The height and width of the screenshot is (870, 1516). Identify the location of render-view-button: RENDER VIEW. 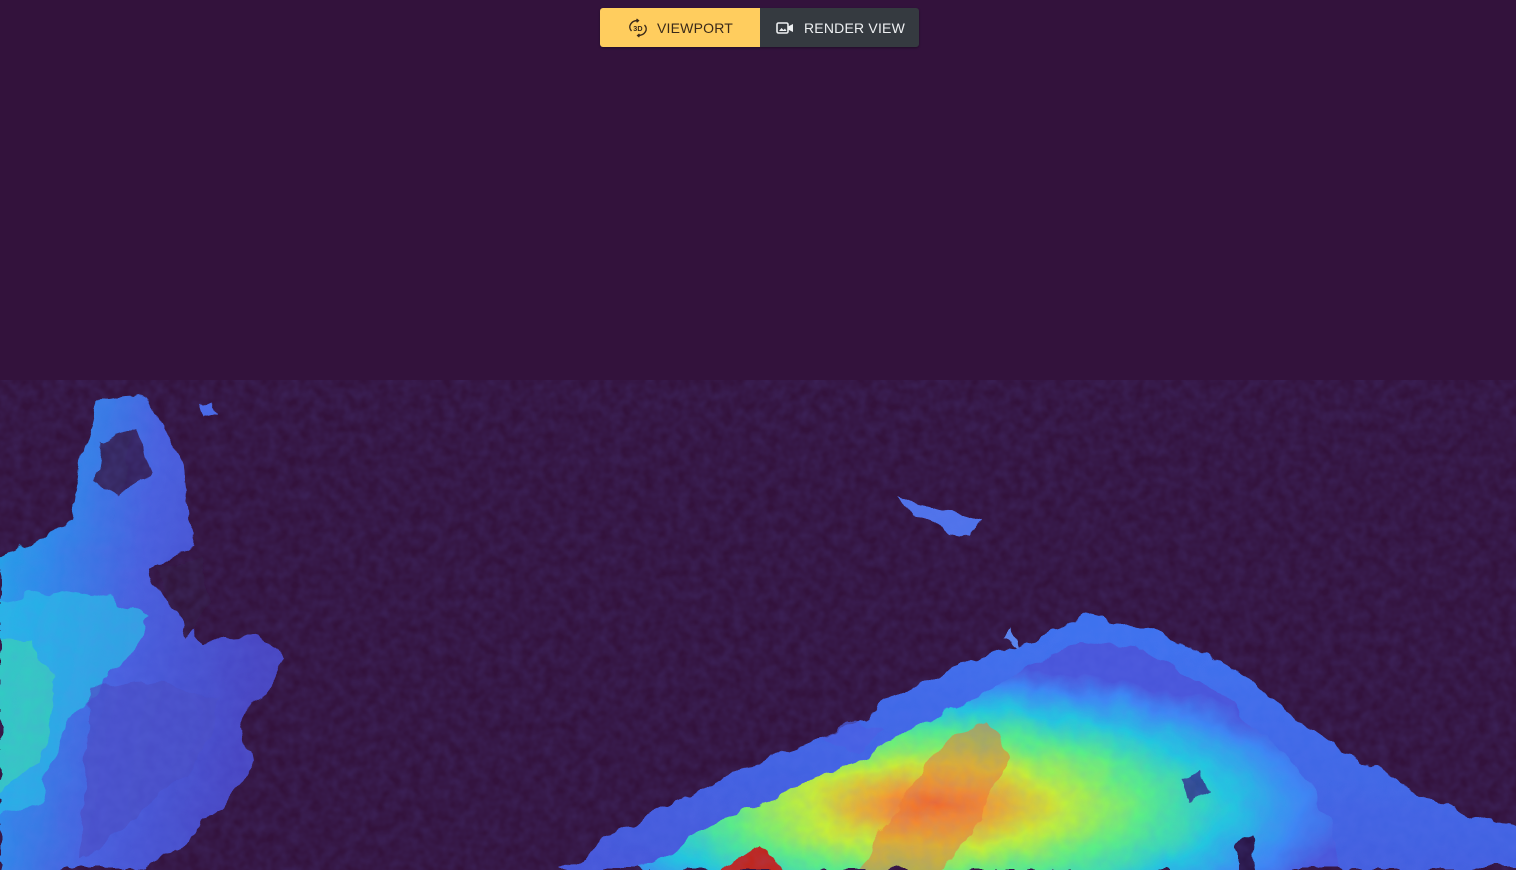
(839, 27).